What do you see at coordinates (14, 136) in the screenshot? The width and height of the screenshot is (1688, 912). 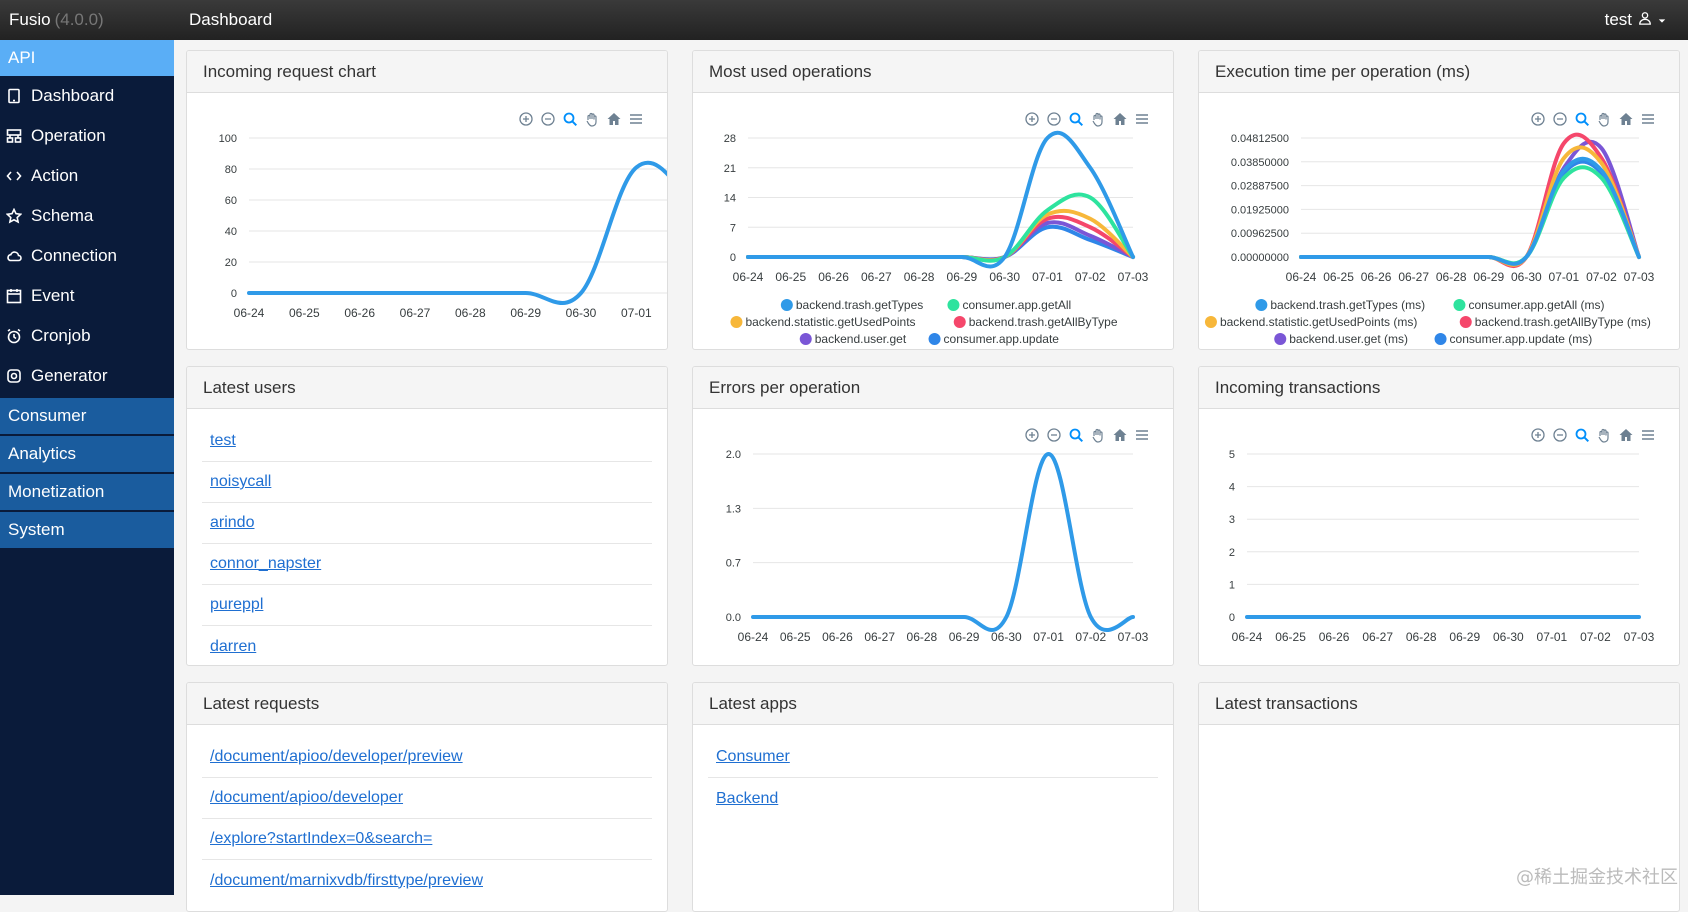 I see `network-icon` at bounding box center [14, 136].